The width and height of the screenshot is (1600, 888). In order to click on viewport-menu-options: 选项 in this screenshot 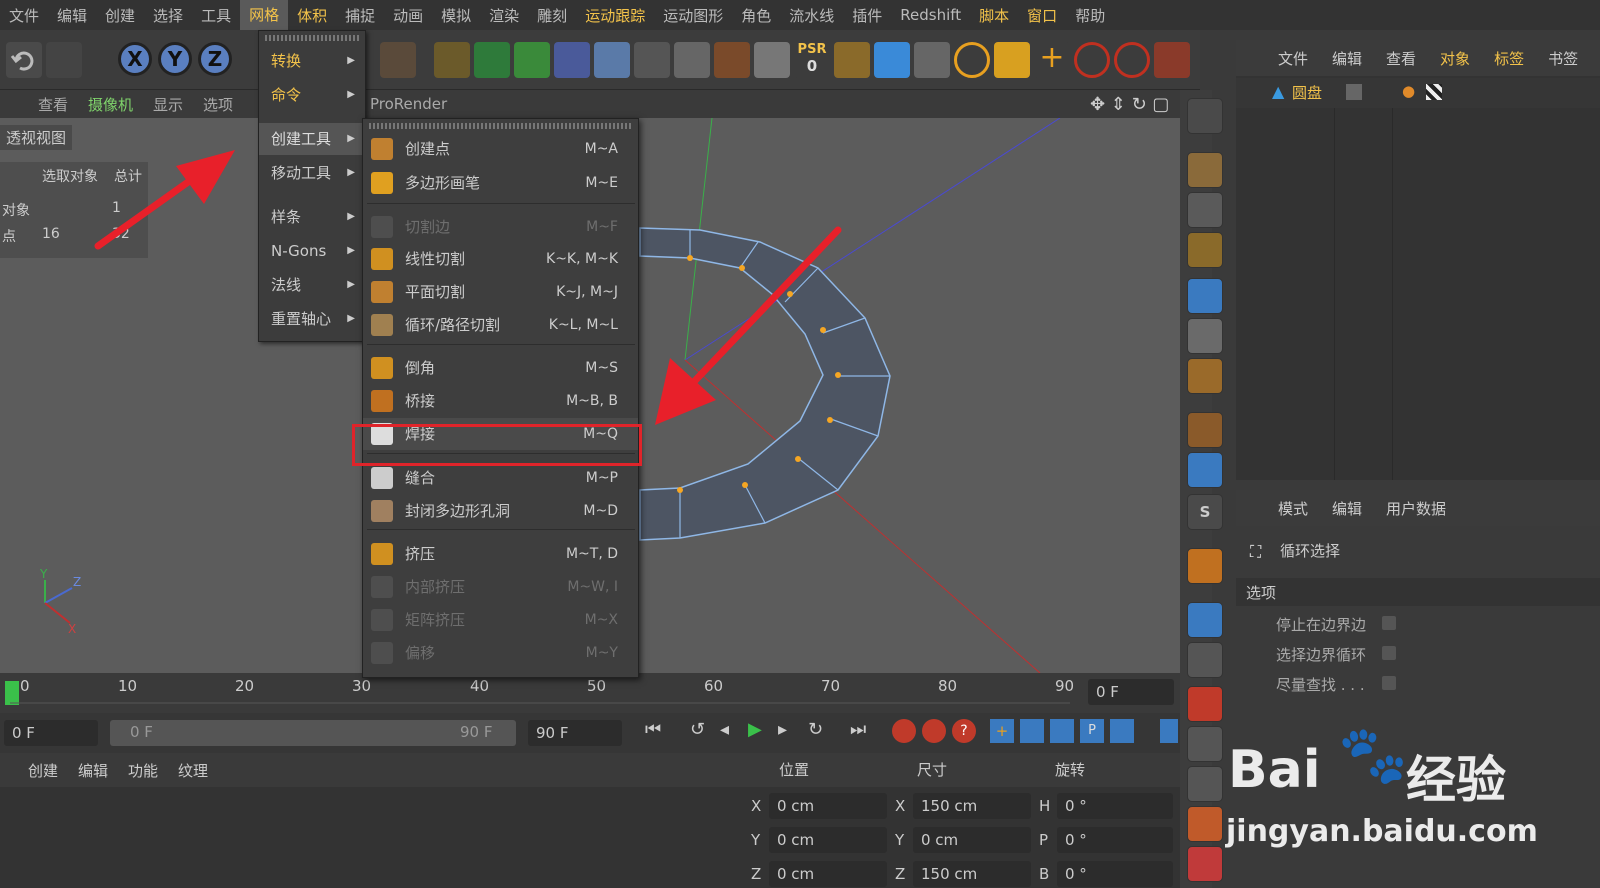, I will do `click(218, 104)`.